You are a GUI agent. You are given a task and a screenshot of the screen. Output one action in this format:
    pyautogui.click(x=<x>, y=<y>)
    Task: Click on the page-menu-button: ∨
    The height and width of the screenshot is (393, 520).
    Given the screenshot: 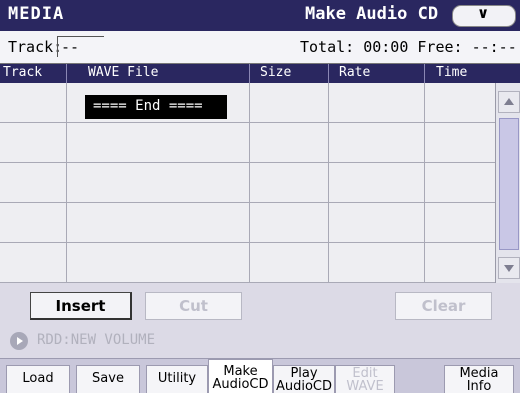 What is the action you would take?
    pyautogui.click(x=484, y=15)
    